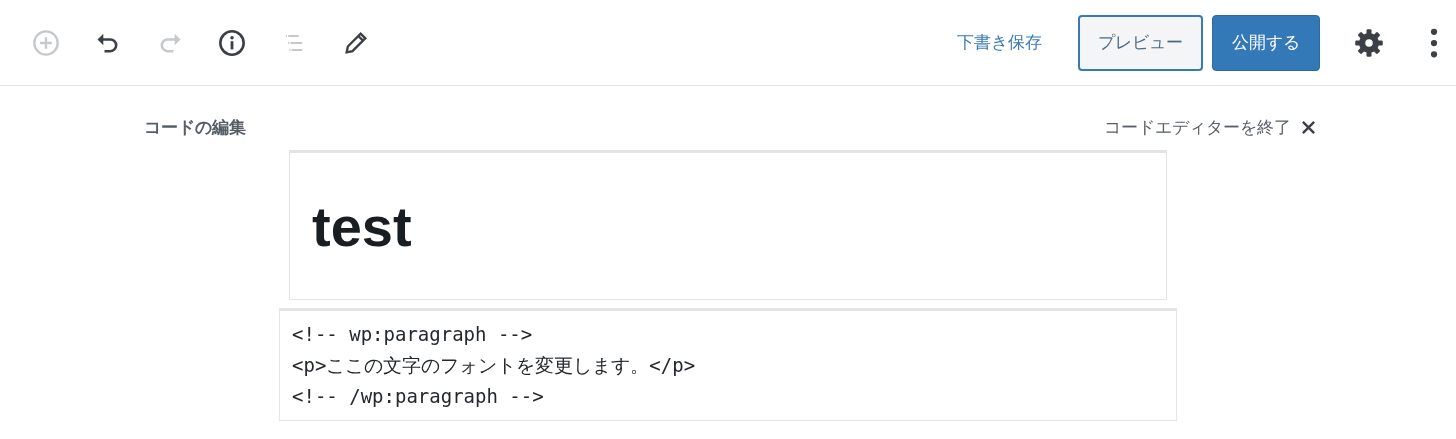 This screenshot has width=1456, height=439. I want to click on info-icon, so click(232, 42).